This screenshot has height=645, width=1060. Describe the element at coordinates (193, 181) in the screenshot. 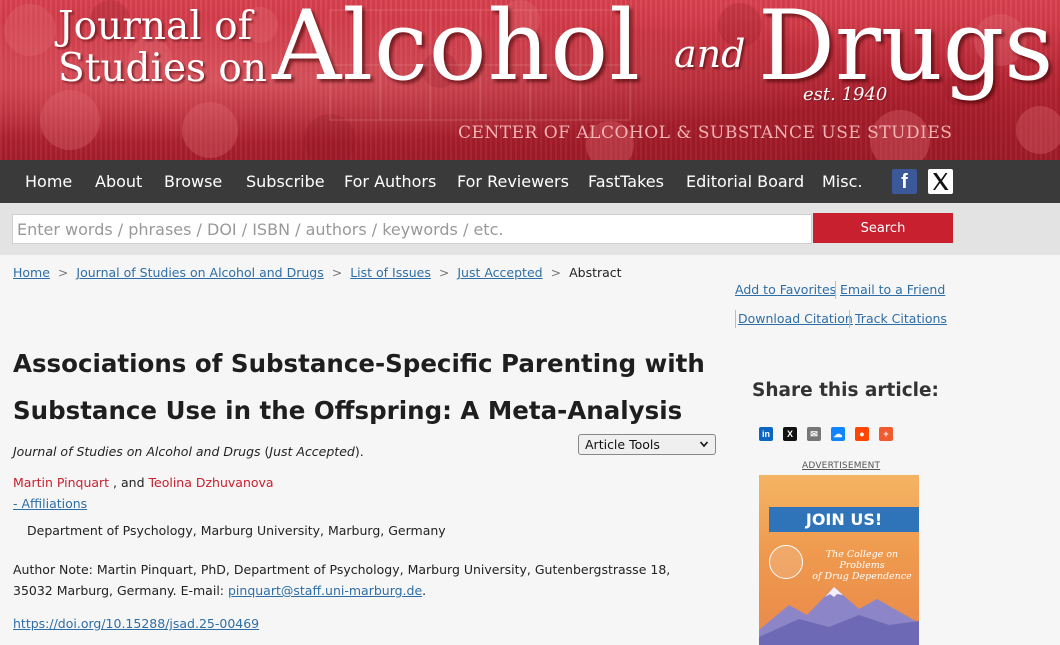

I see `nav-browse: Browse` at that location.